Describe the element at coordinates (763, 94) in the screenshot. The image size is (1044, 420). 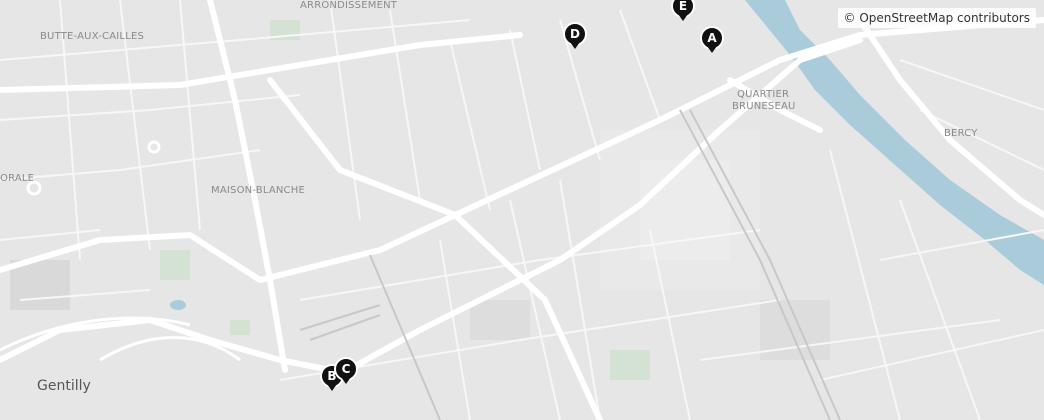
I see `label-quartier: QUARTIER` at that location.